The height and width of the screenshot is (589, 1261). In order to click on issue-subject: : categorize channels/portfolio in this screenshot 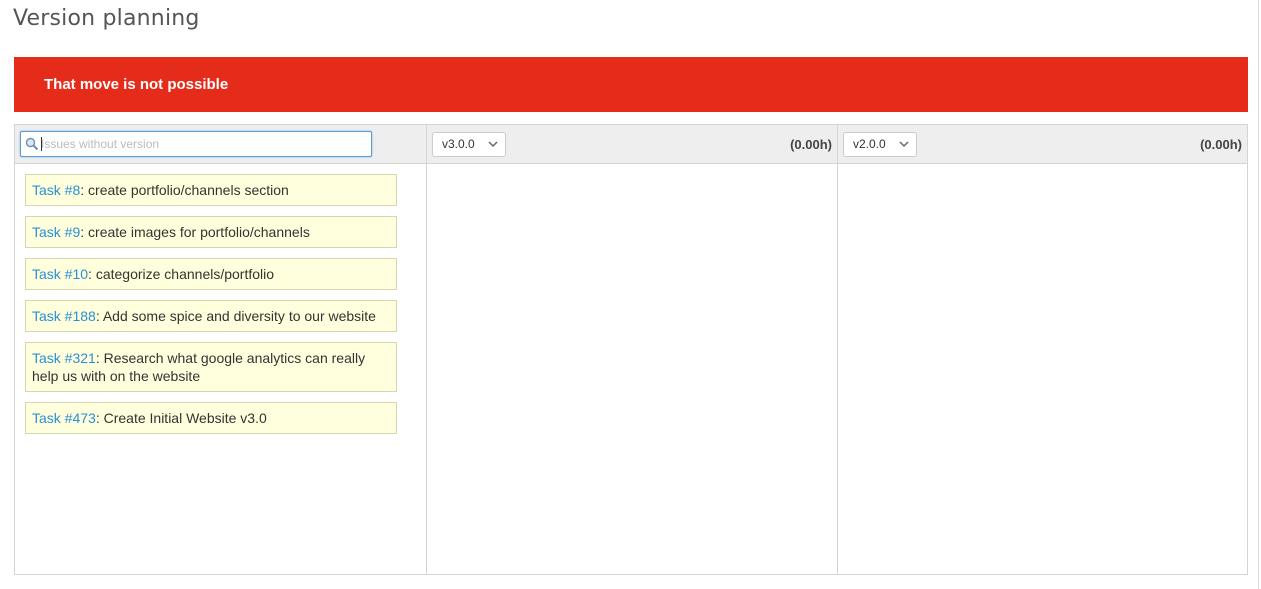, I will do `click(181, 274)`.